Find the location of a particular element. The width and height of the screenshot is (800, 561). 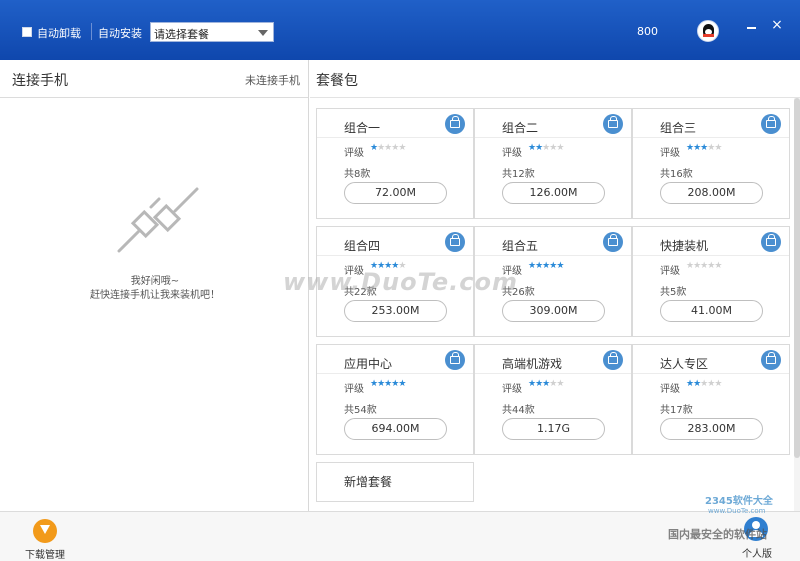

watermark-2345-url: www.DuoTe.com is located at coordinates (737, 511).